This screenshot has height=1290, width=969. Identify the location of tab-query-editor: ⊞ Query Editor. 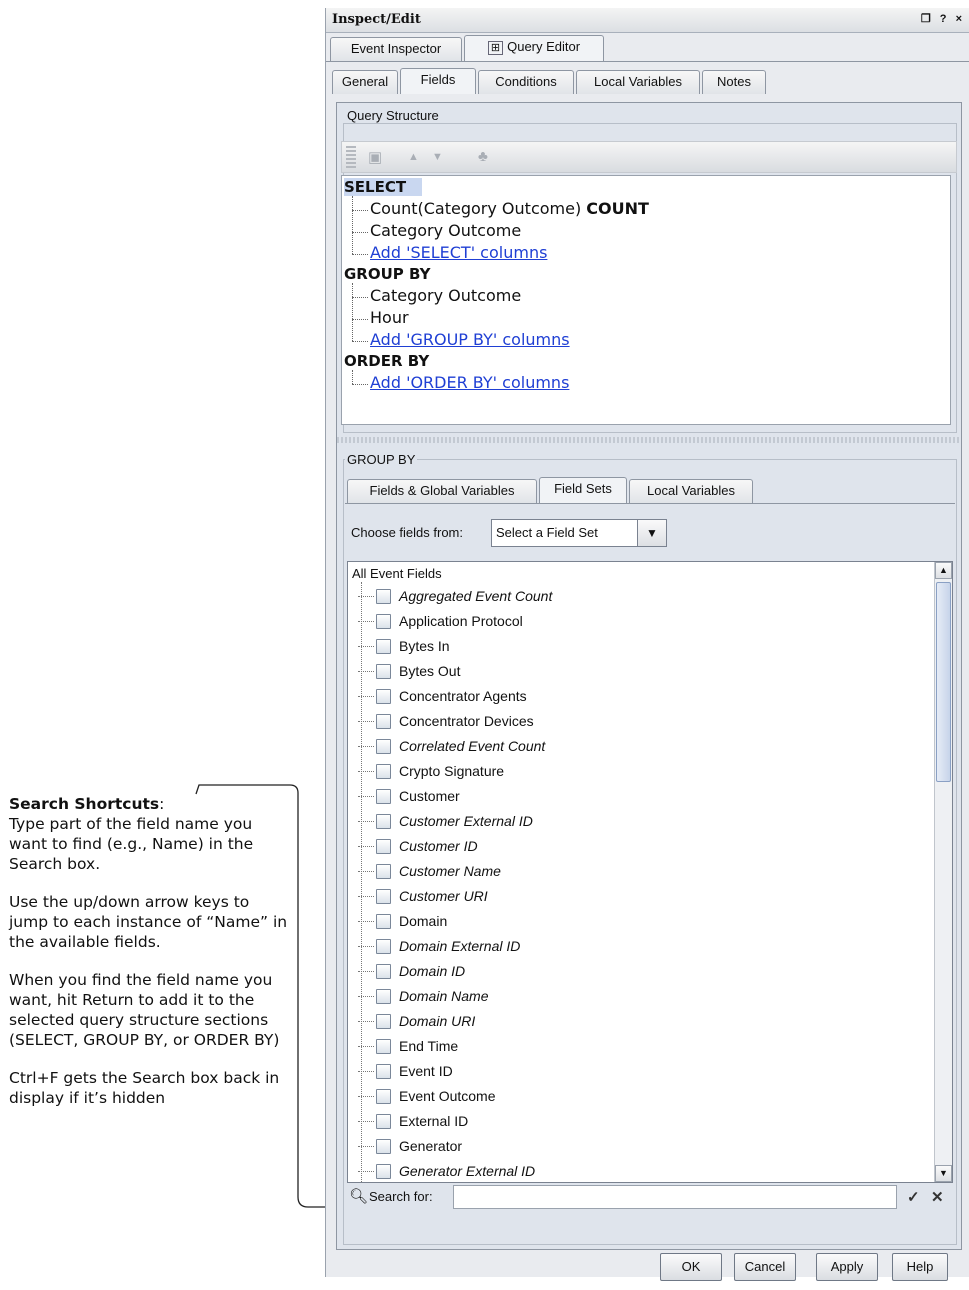
(534, 48).